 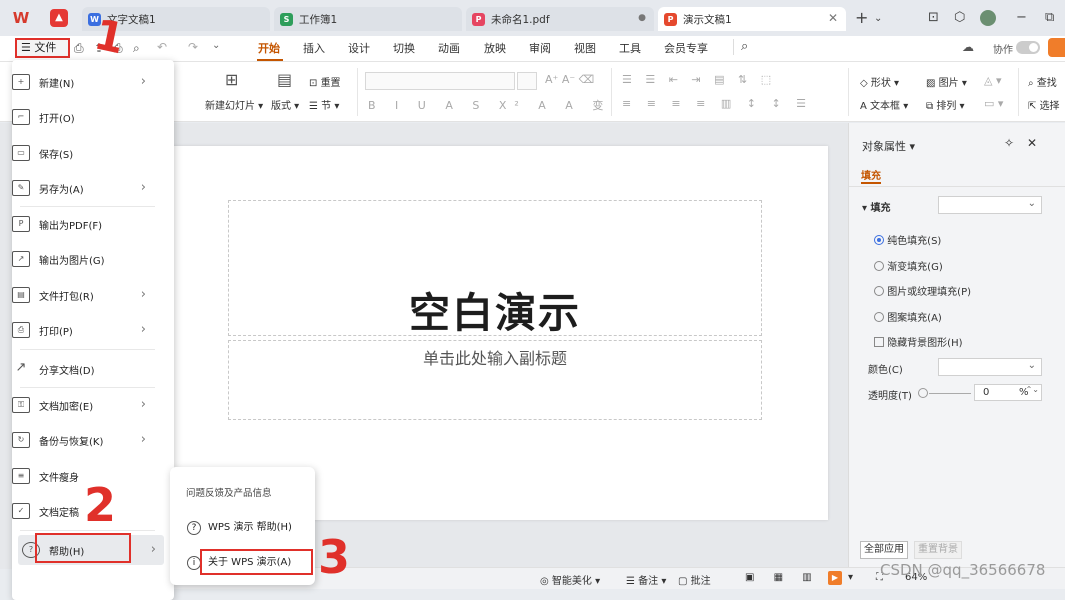 What do you see at coordinates (440, 81) in the screenshot?
I see `font-name-select` at bounding box center [440, 81].